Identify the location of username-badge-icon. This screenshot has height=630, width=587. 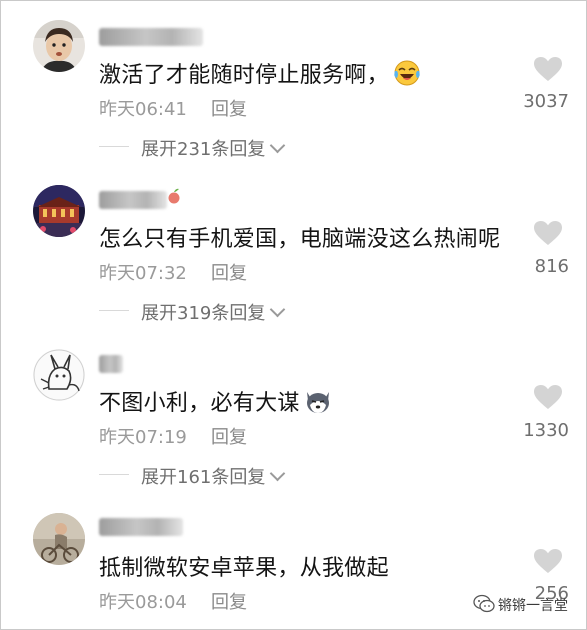
(174, 196).